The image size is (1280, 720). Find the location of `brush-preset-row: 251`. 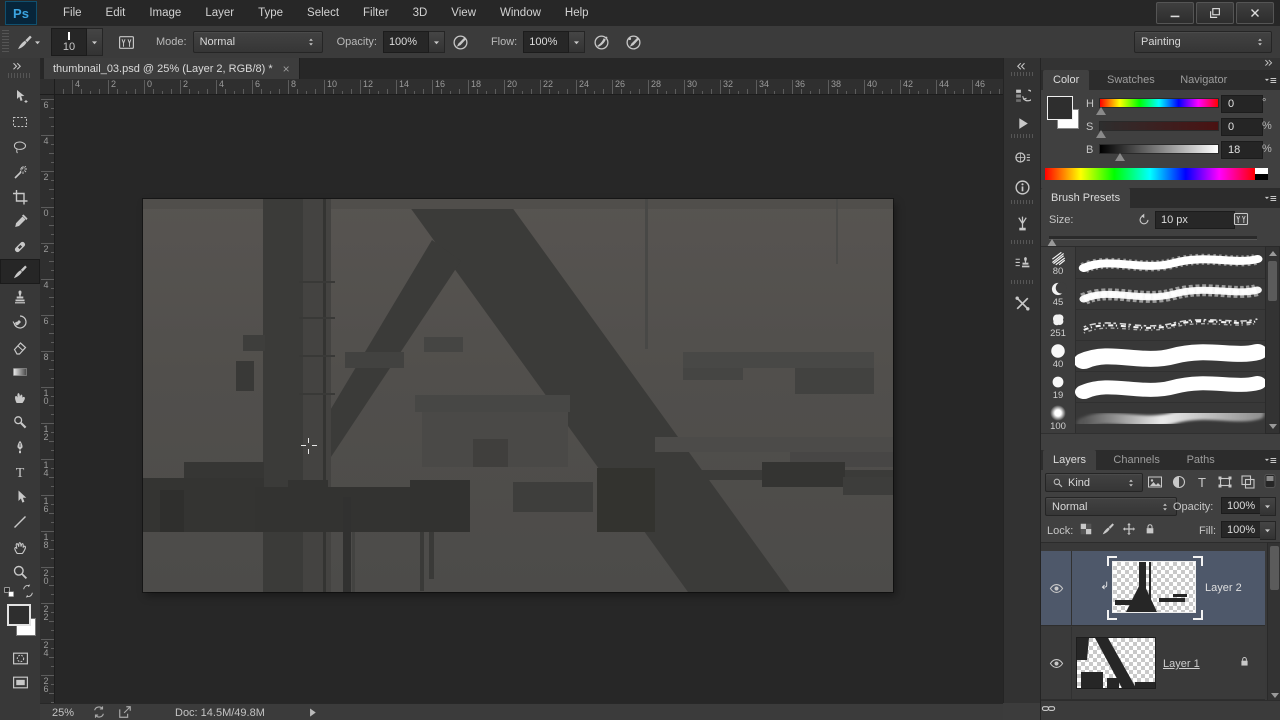

brush-preset-row: 251 is located at coordinates (1153, 325).